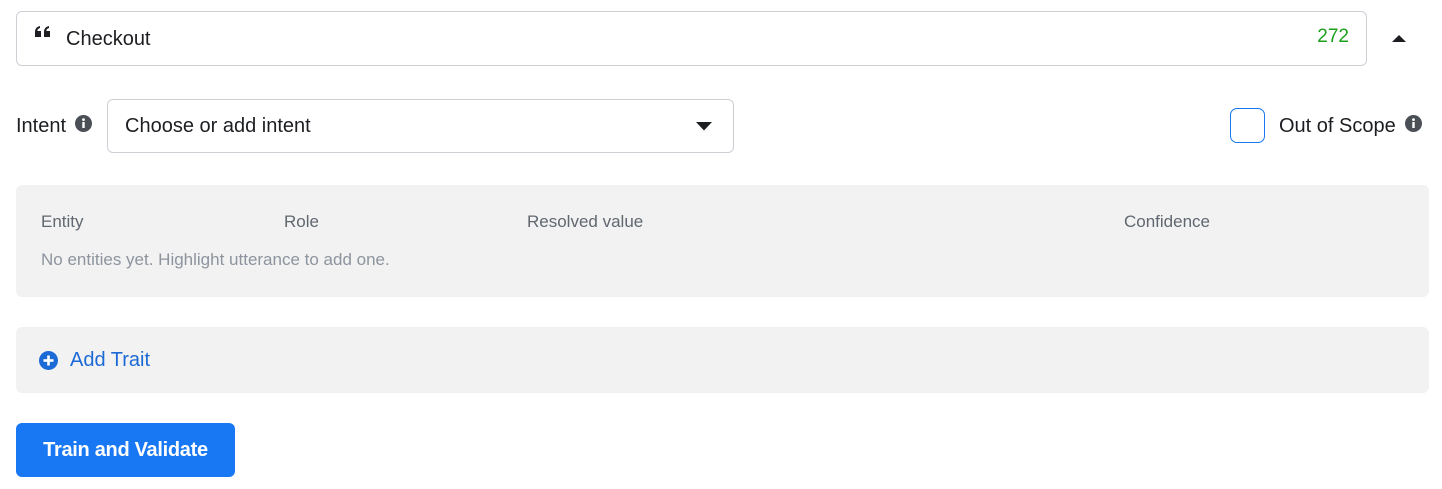  What do you see at coordinates (1247, 125) in the screenshot?
I see `out-of-scope-checkbox` at bounding box center [1247, 125].